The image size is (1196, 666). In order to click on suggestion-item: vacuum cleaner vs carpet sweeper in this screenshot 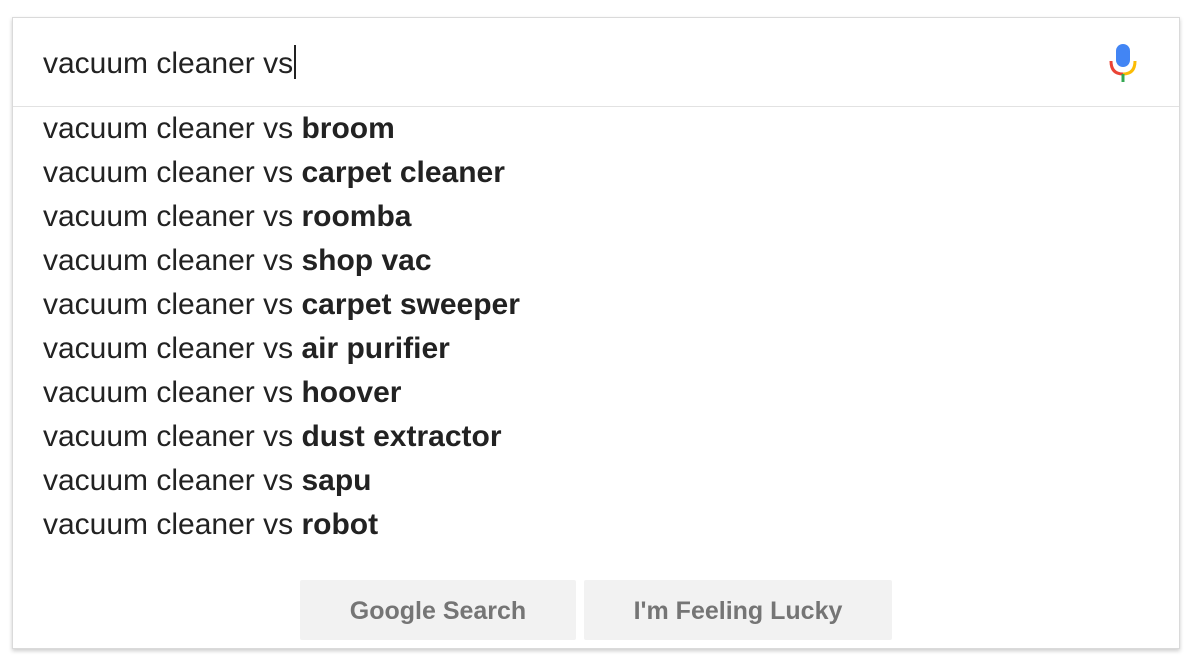, I will do `click(596, 305)`.